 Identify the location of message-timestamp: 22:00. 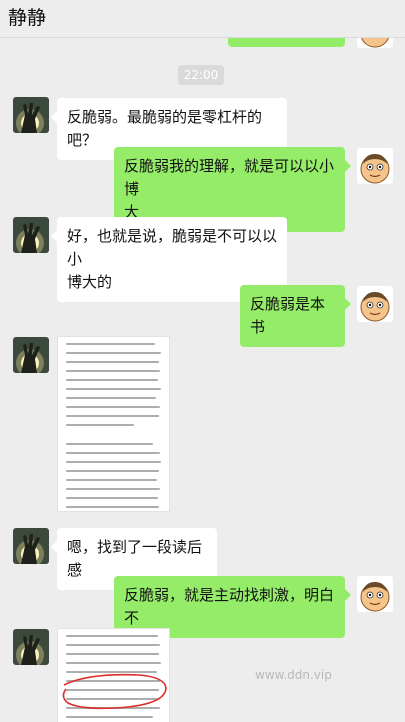
(201, 75).